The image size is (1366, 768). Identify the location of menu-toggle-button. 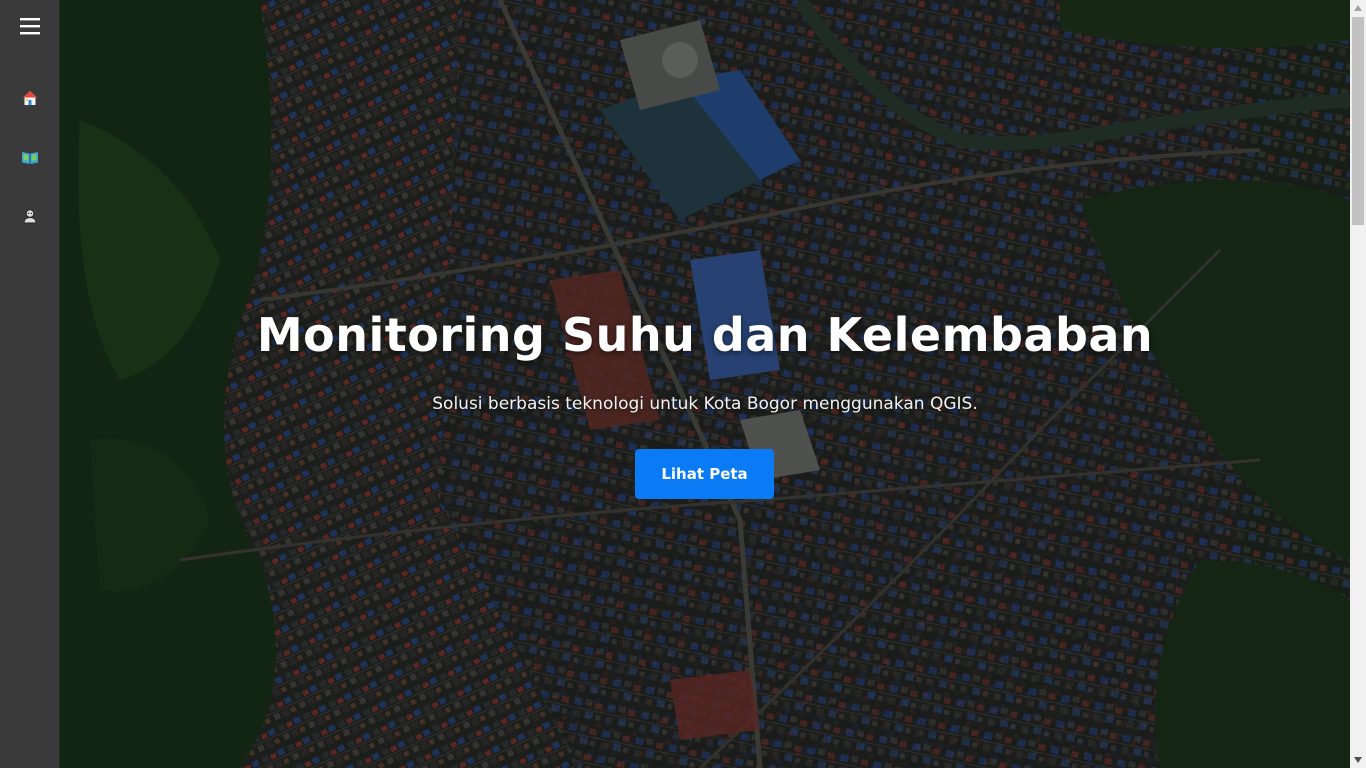
(30, 28).